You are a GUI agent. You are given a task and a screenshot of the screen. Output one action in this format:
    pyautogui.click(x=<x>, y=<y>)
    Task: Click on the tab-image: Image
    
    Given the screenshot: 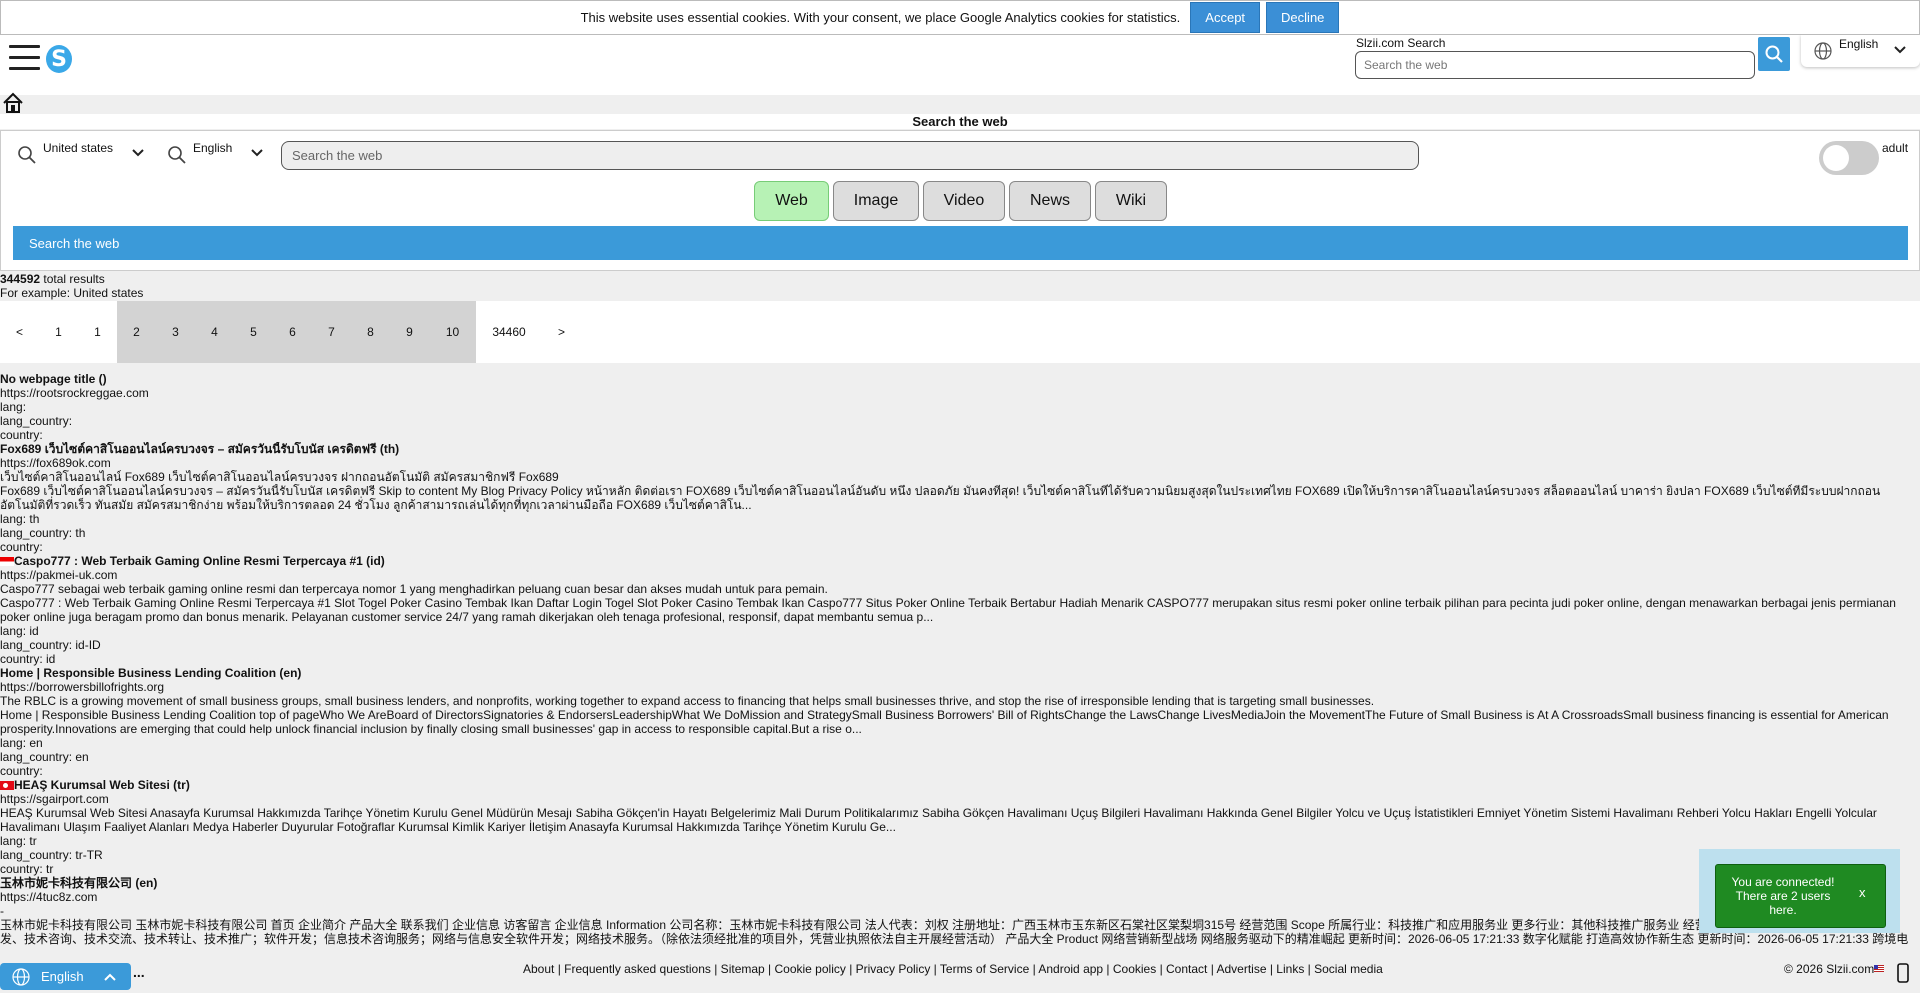 What is the action you would take?
    pyautogui.click(x=876, y=201)
    